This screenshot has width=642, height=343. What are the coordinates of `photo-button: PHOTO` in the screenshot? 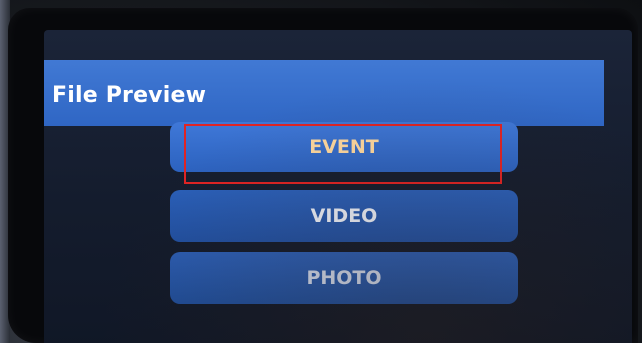 It's located at (344, 278).